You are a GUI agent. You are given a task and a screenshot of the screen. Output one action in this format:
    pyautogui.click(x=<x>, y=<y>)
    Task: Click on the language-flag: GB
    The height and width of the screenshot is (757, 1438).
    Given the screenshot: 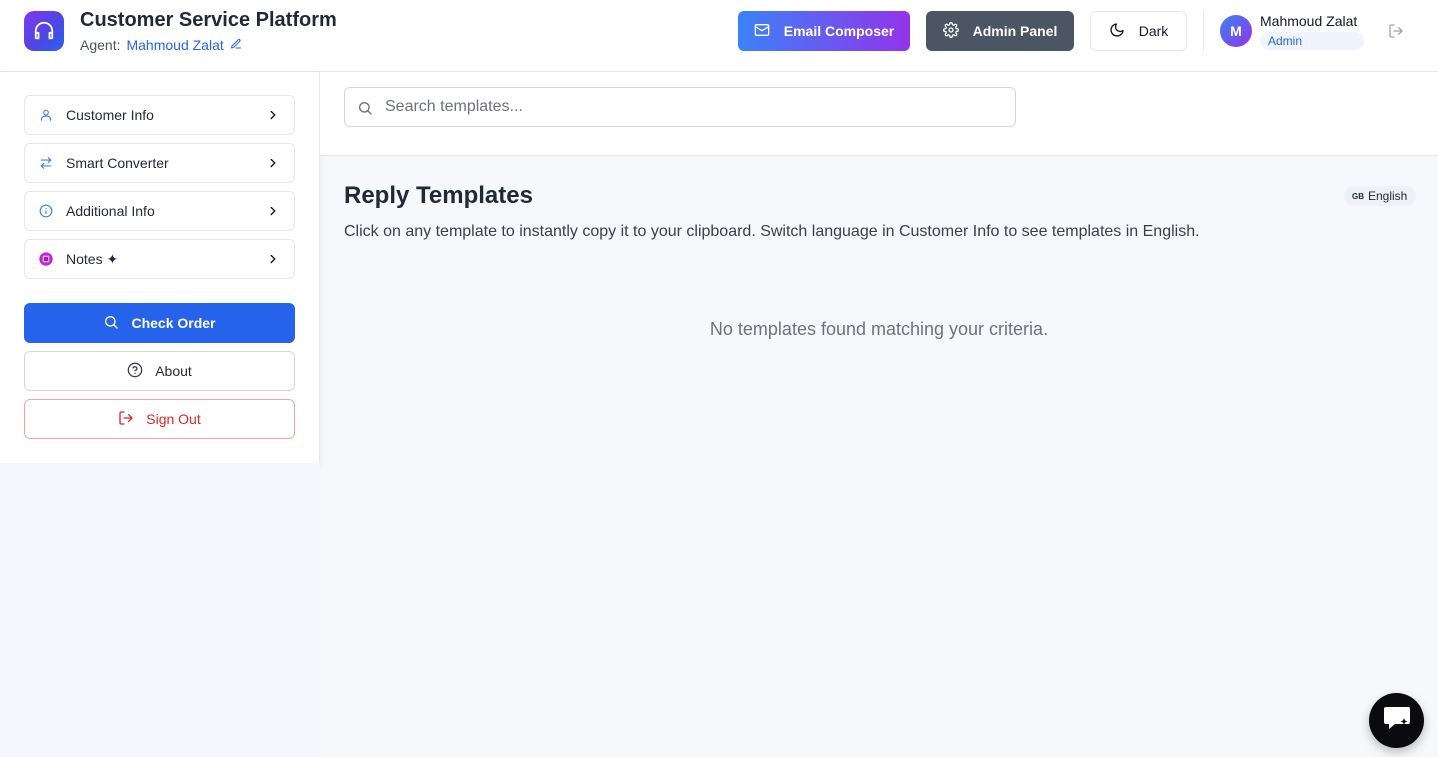 What is the action you would take?
    pyautogui.click(x=1358, y=196)
    